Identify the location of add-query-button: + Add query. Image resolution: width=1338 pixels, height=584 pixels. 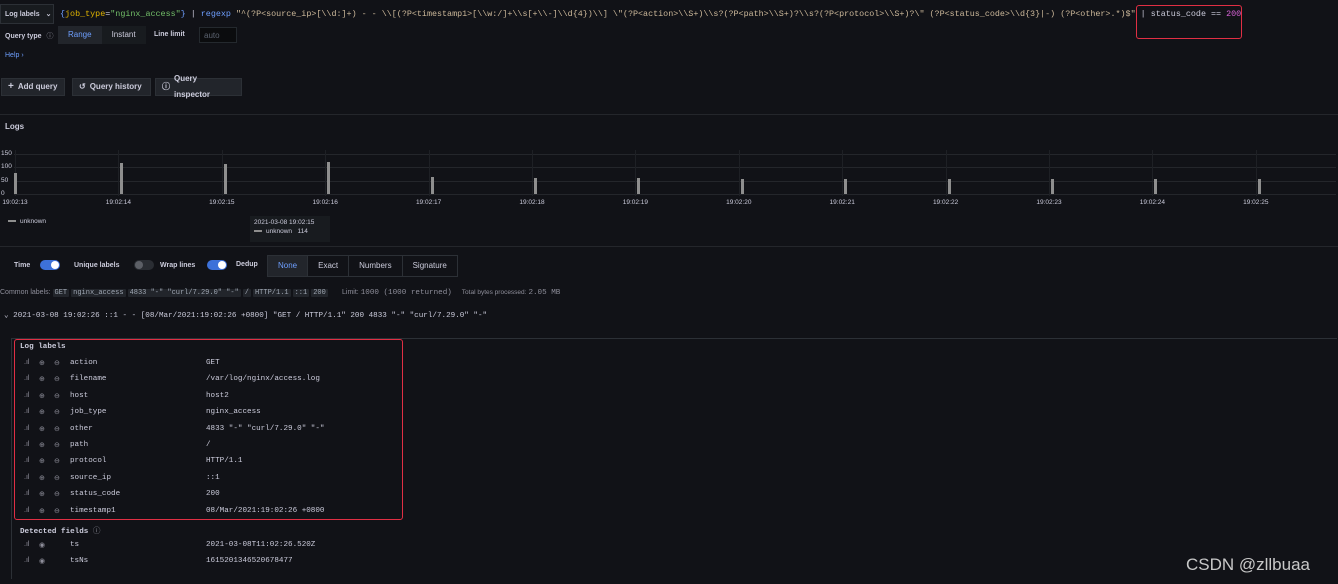
(33, 87).